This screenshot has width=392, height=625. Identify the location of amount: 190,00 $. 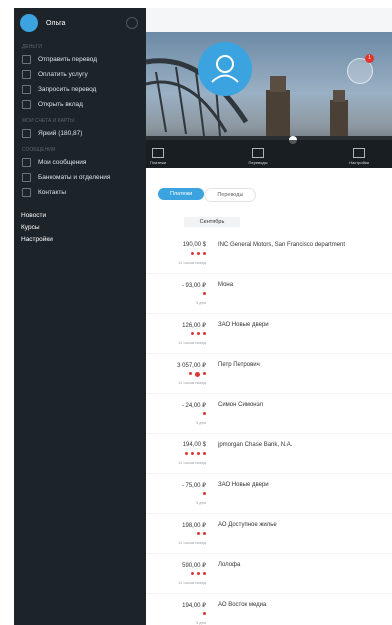
(194, 245).